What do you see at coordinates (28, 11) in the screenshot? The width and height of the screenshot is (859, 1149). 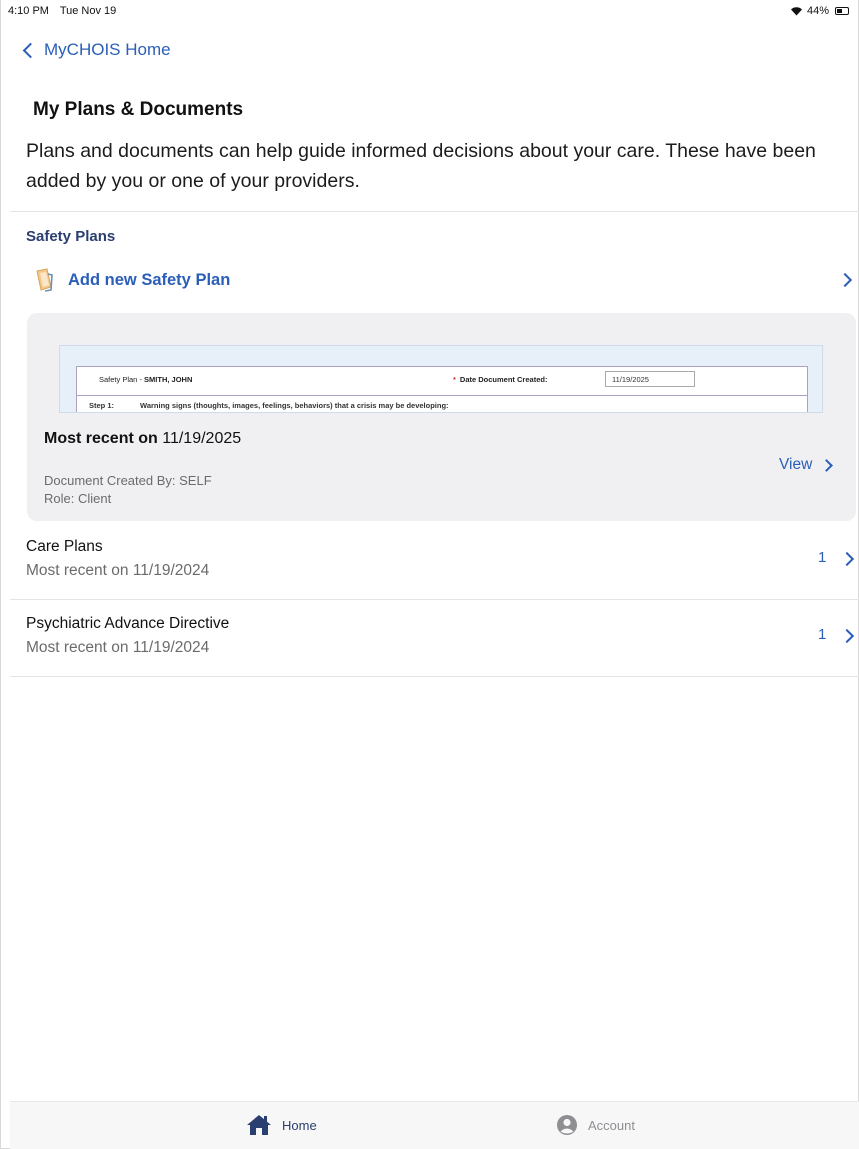 I see `status-time: 4:10 PM` at bounding box center [28, 11].